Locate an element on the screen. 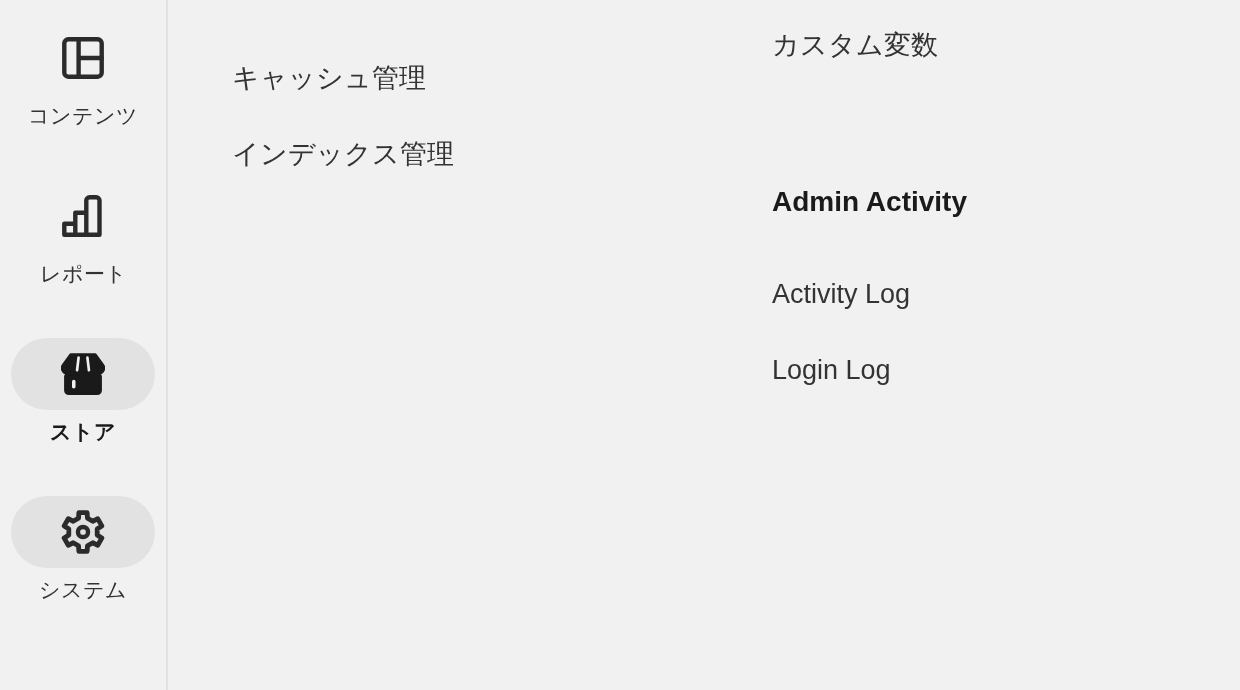 This screenshot has height=690, width=1240. menu-link: インデックス管理 is located at coordinates (343, 154).